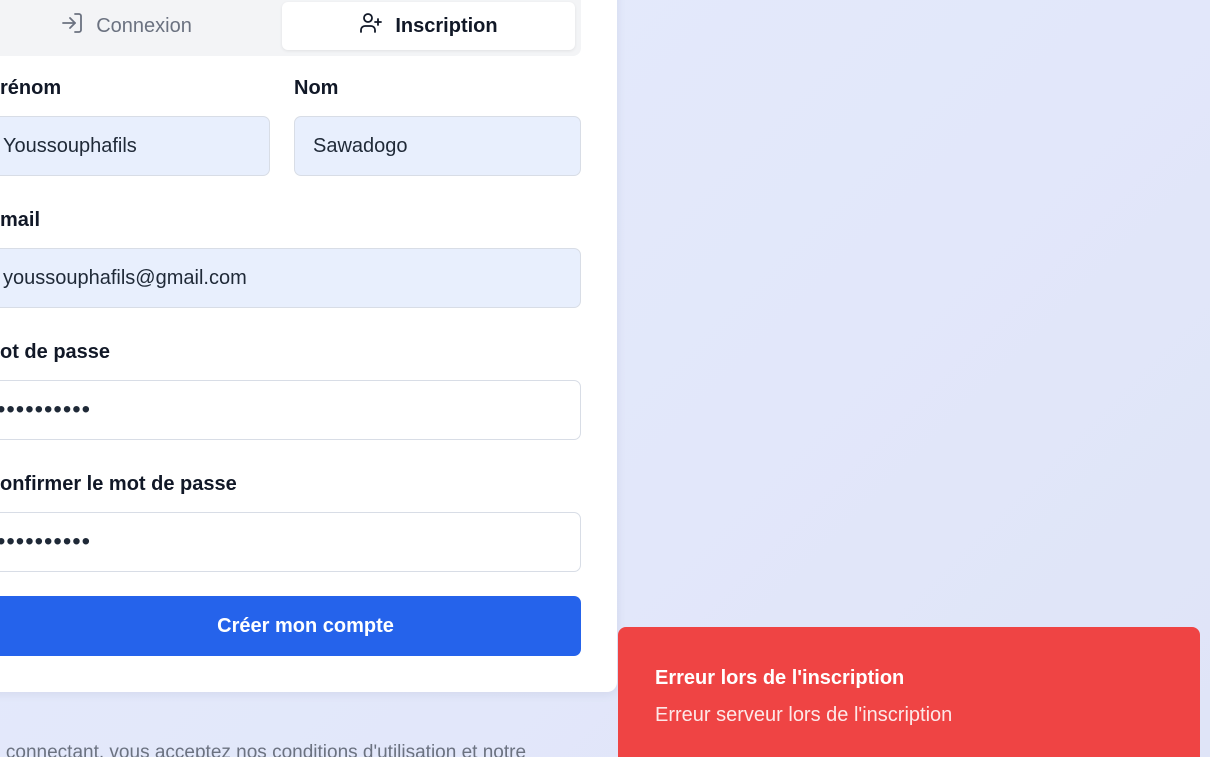 Image resolution: width=1210 pixels, height=757 pixels. I want to click on create-account-button: Créer mon compte, so click(290, 626).